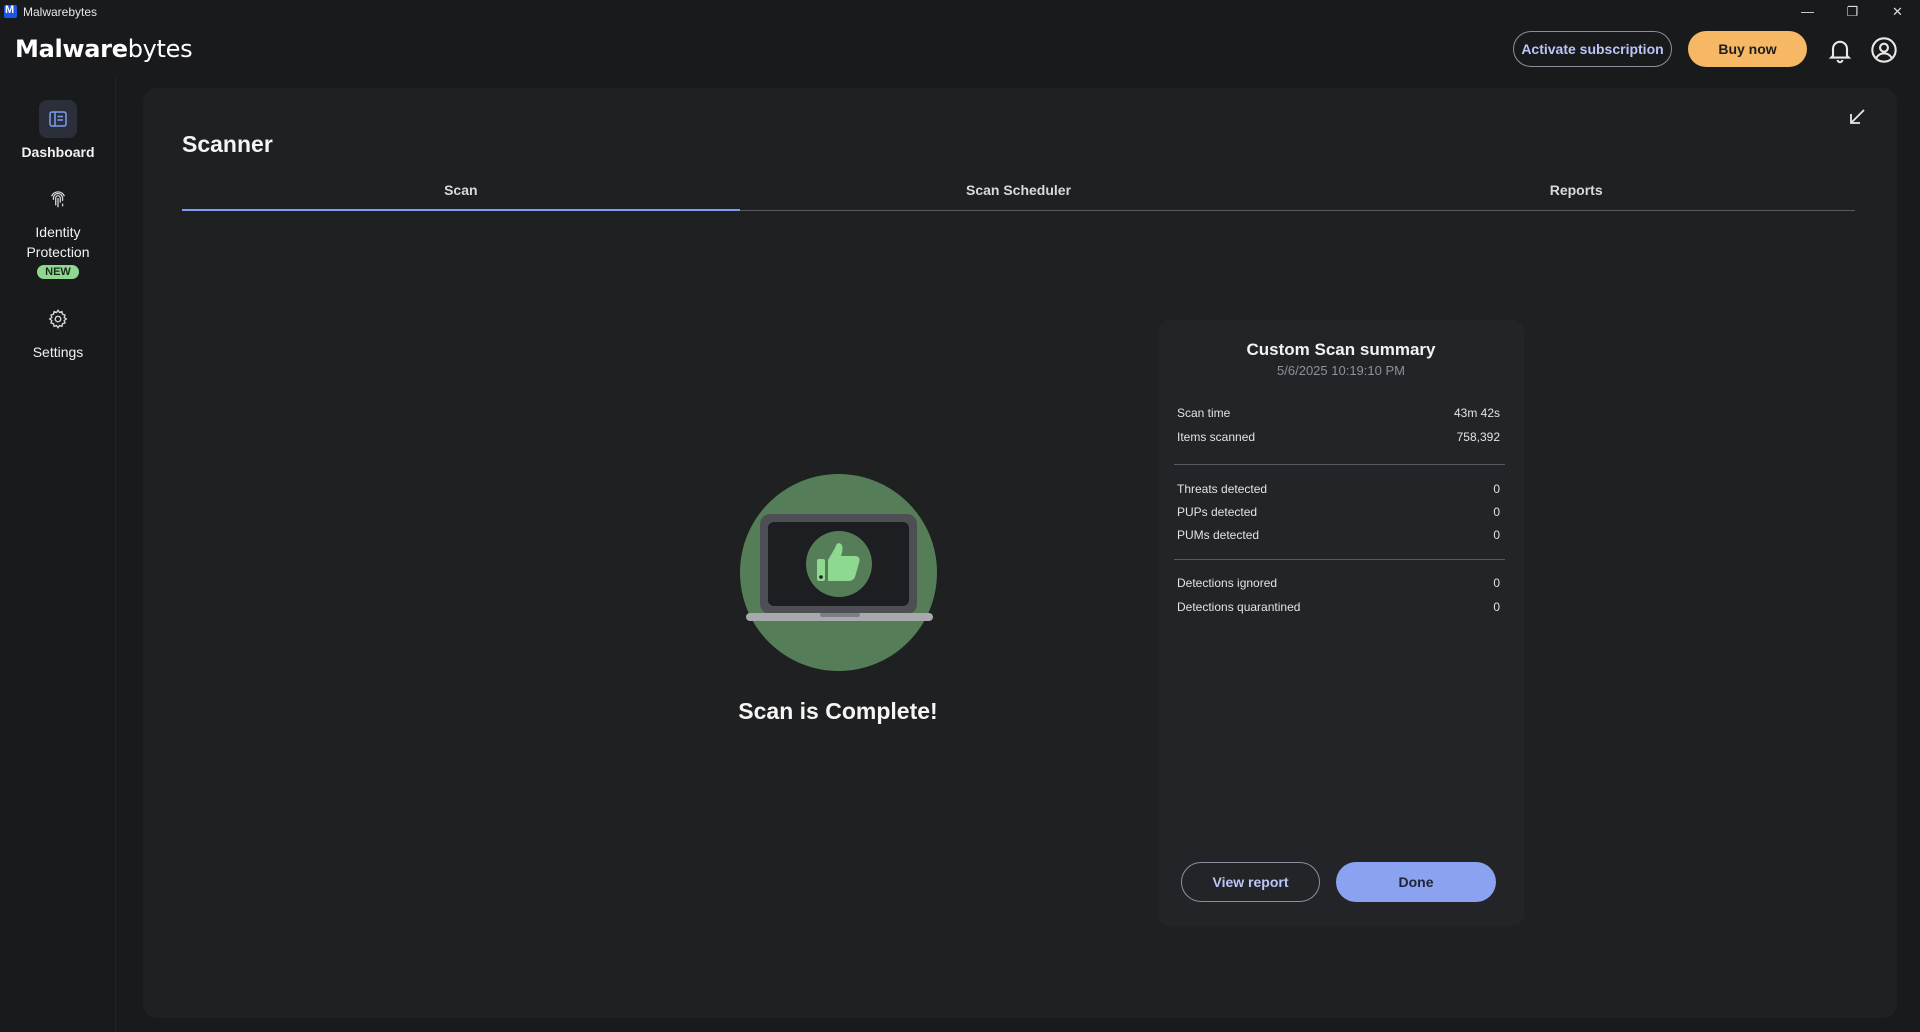 The width and height of the screenshot is (1920, 1032). Describe the element at coordinates (1592, 49) in the screenshot. I see `activate-subscription-button: Activate subscription` at that location.